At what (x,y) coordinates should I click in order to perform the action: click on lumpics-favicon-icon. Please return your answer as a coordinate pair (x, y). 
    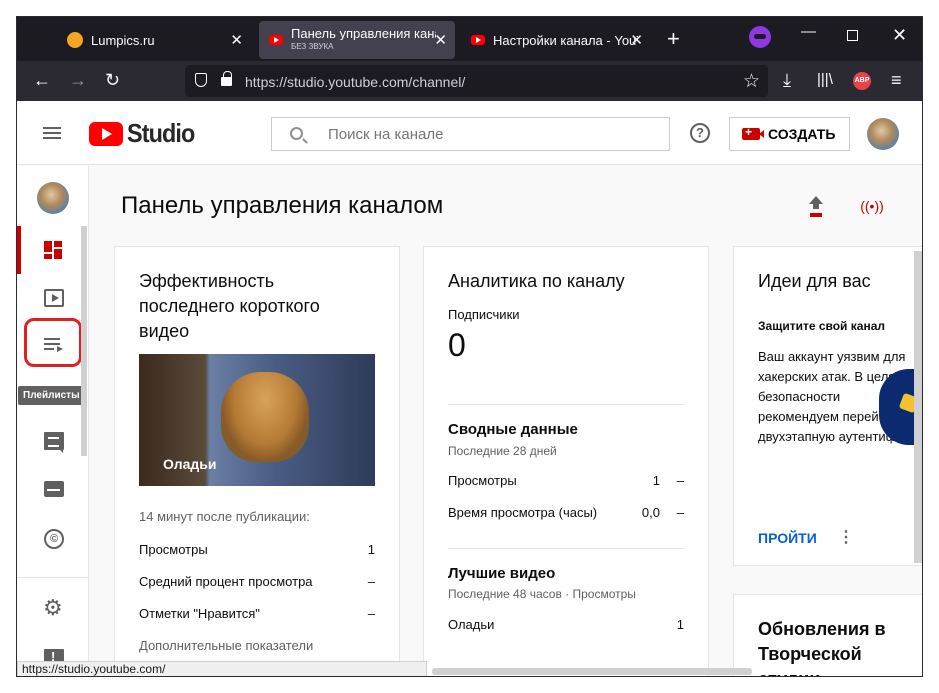
    Looking at the image, I should click on (75, 40).